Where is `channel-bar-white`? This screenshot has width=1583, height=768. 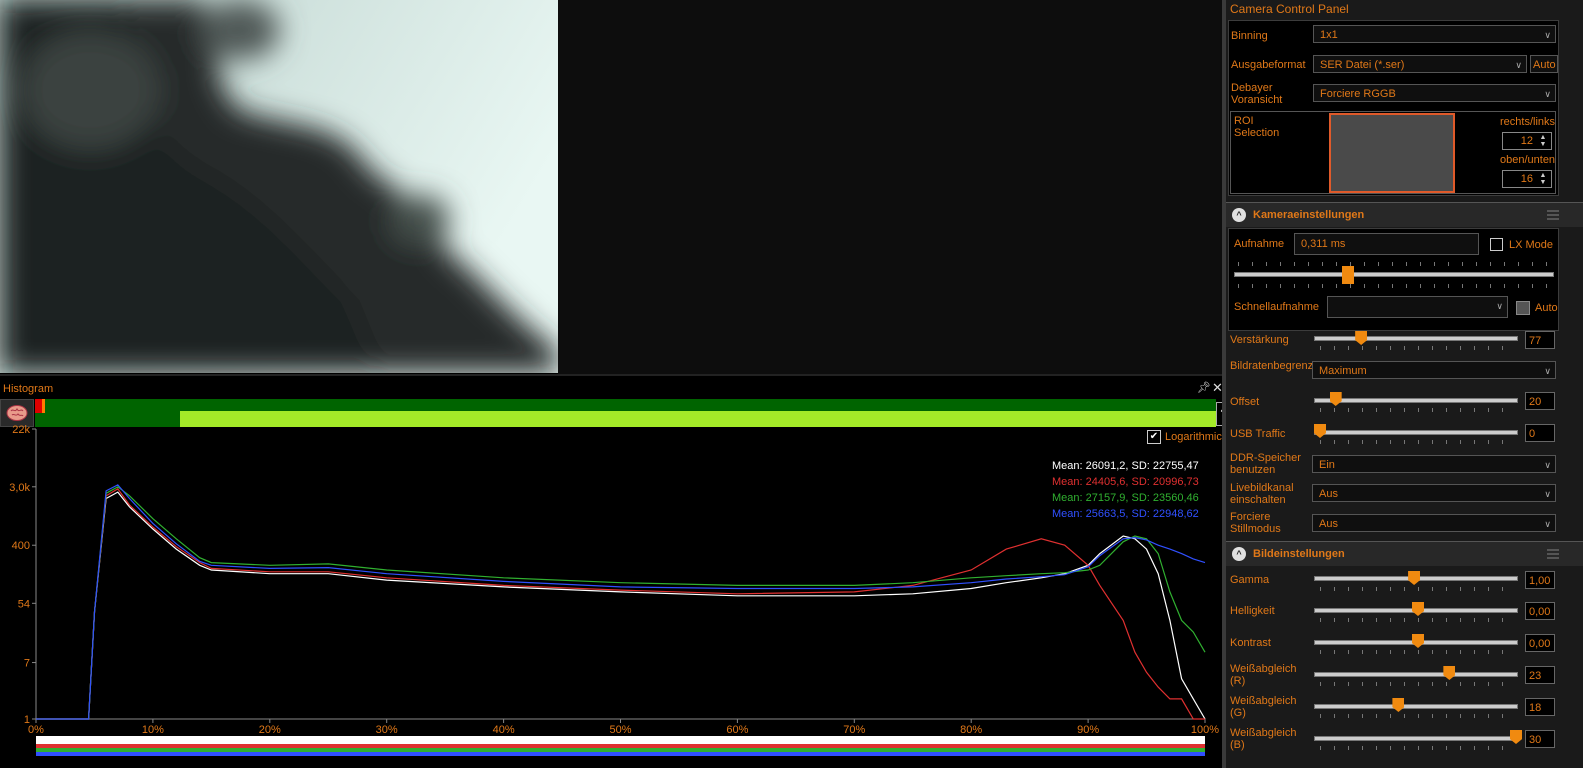 channel-bar-white is located at coordinates (620, 740).